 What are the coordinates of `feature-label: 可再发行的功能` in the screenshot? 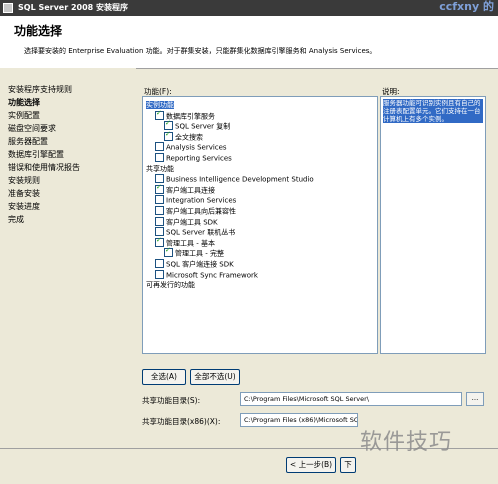 It's located at (170, 285).